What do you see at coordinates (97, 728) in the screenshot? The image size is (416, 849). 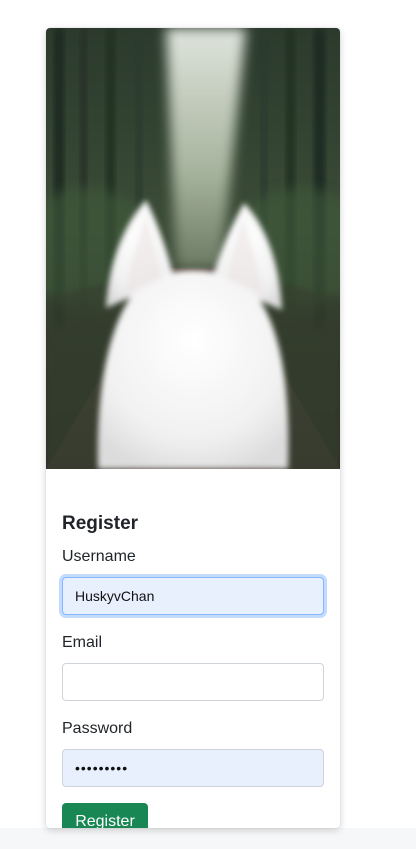 I see `password-label: Password` at bounding box center [97, 728].